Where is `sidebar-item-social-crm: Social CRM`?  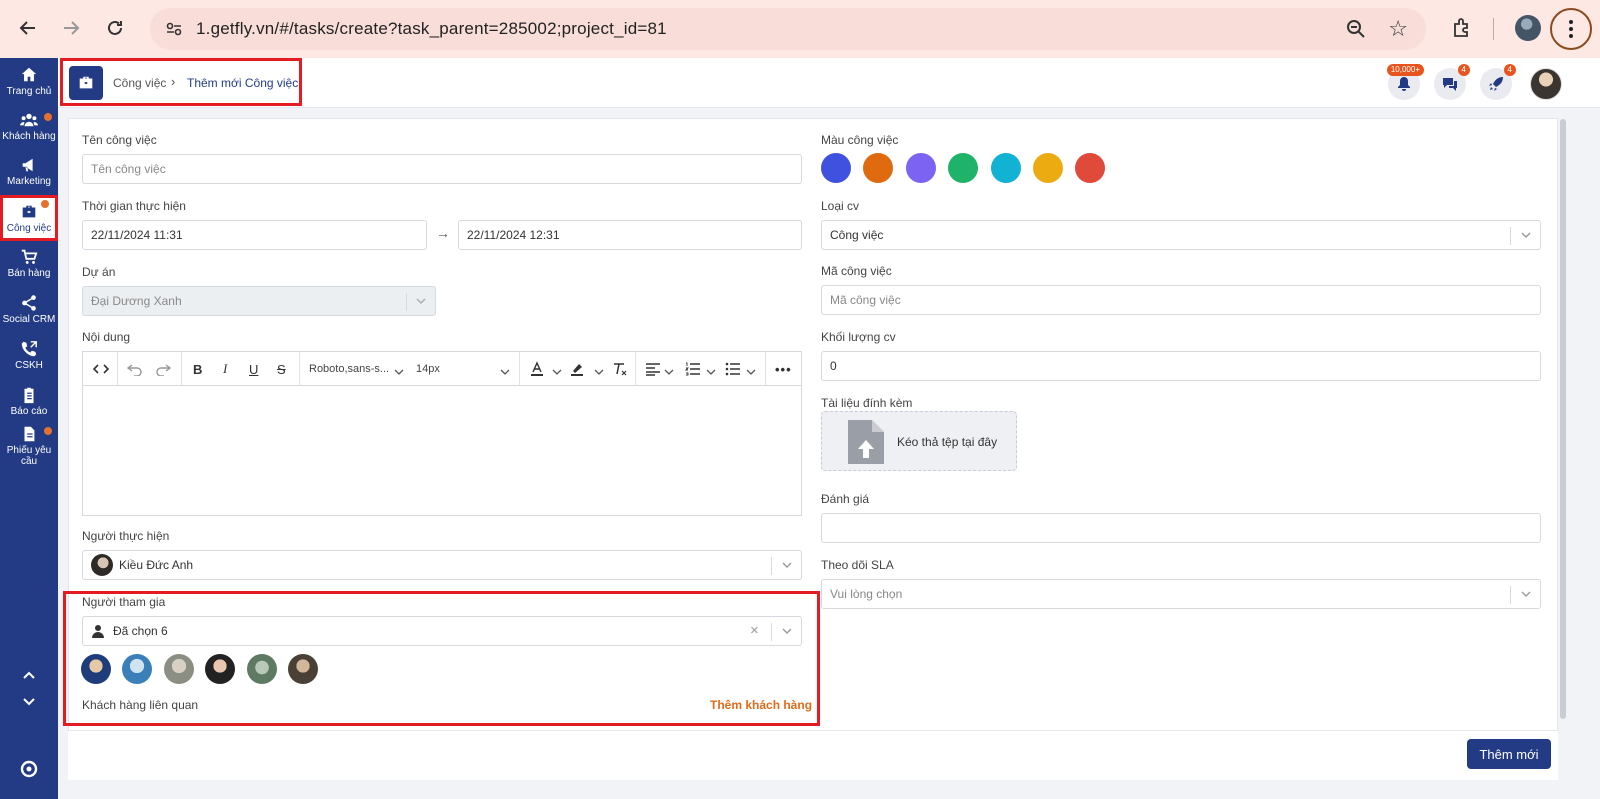 sidebar-item-social-crm: Social CRM is located at coordinates (29, 317).